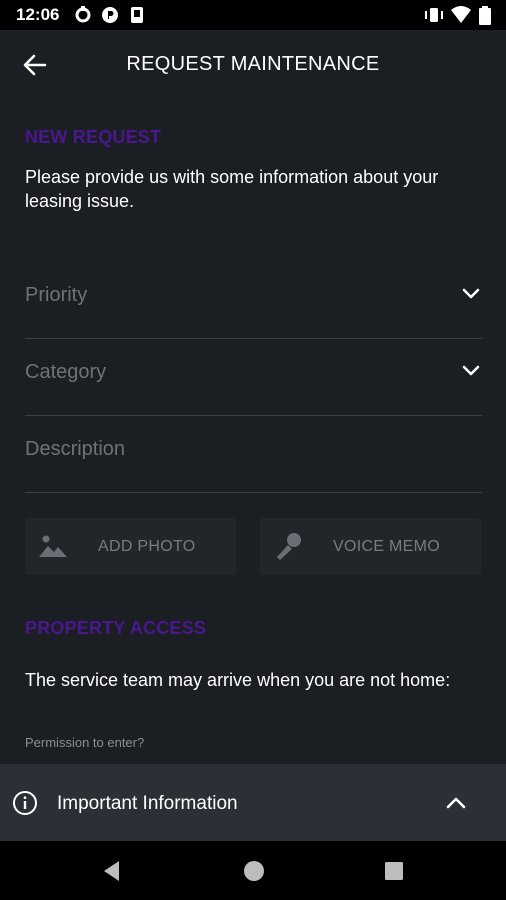 Image resolution: width=506 pixels, height=900 pixels. I want to click on category-select: Category, so click(253, 377).